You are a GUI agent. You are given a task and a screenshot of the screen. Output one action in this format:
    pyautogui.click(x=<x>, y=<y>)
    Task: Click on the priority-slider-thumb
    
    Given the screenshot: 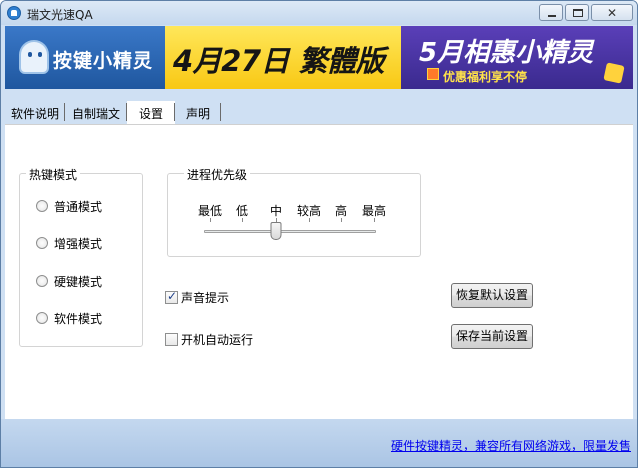 What is the action you would take?
    pyautogui.click(x=276, y=231)
    